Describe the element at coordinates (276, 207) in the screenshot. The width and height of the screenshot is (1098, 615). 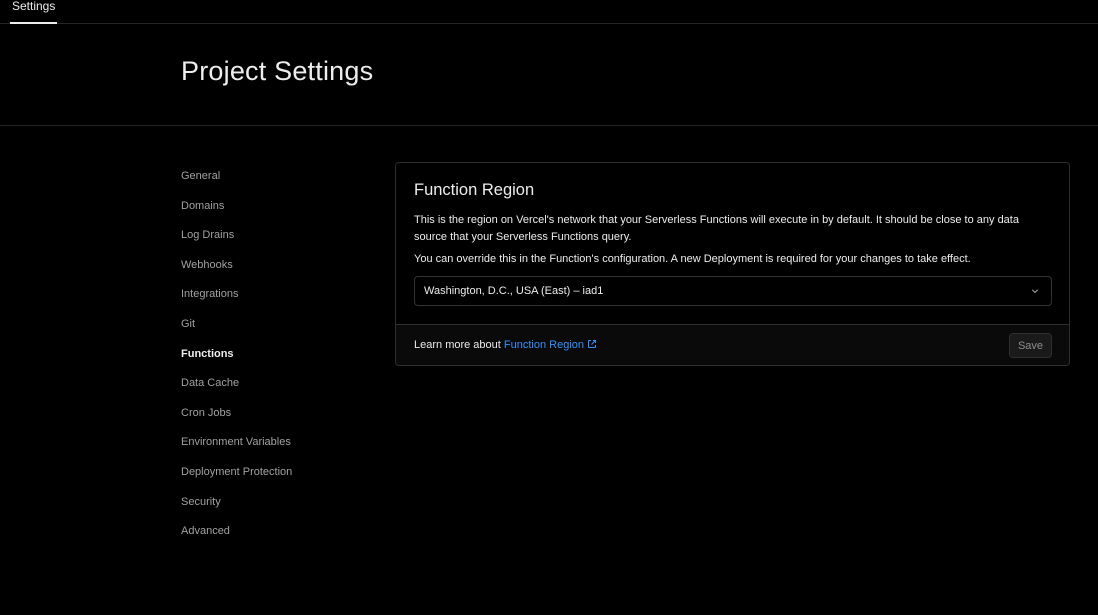
I see `sidebar-item-domains: Domains` at that location.